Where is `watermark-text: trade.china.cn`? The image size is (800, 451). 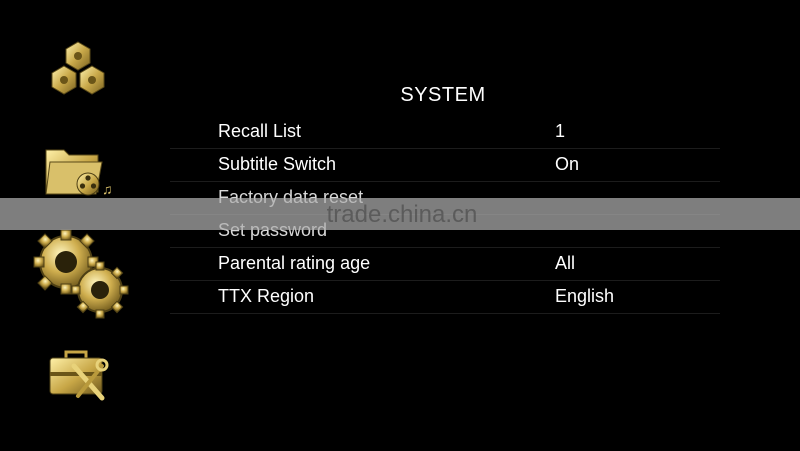
watermark-text: trade.china.cn is located at coordinates (400, 215).